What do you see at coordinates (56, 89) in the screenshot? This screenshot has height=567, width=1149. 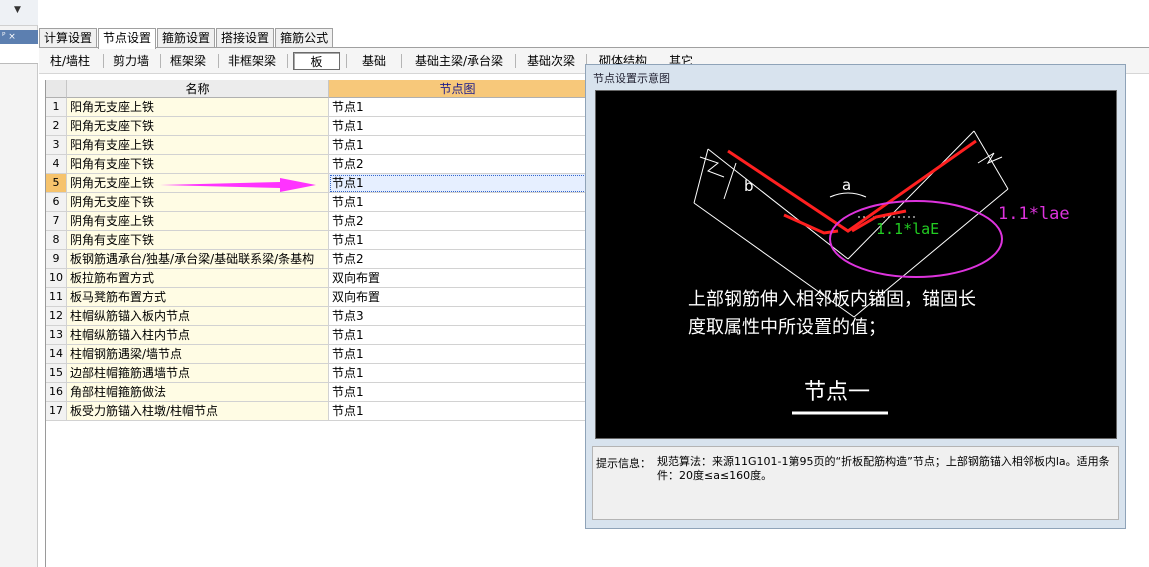 I see `row-number-header` at bounding box center [56, 89].